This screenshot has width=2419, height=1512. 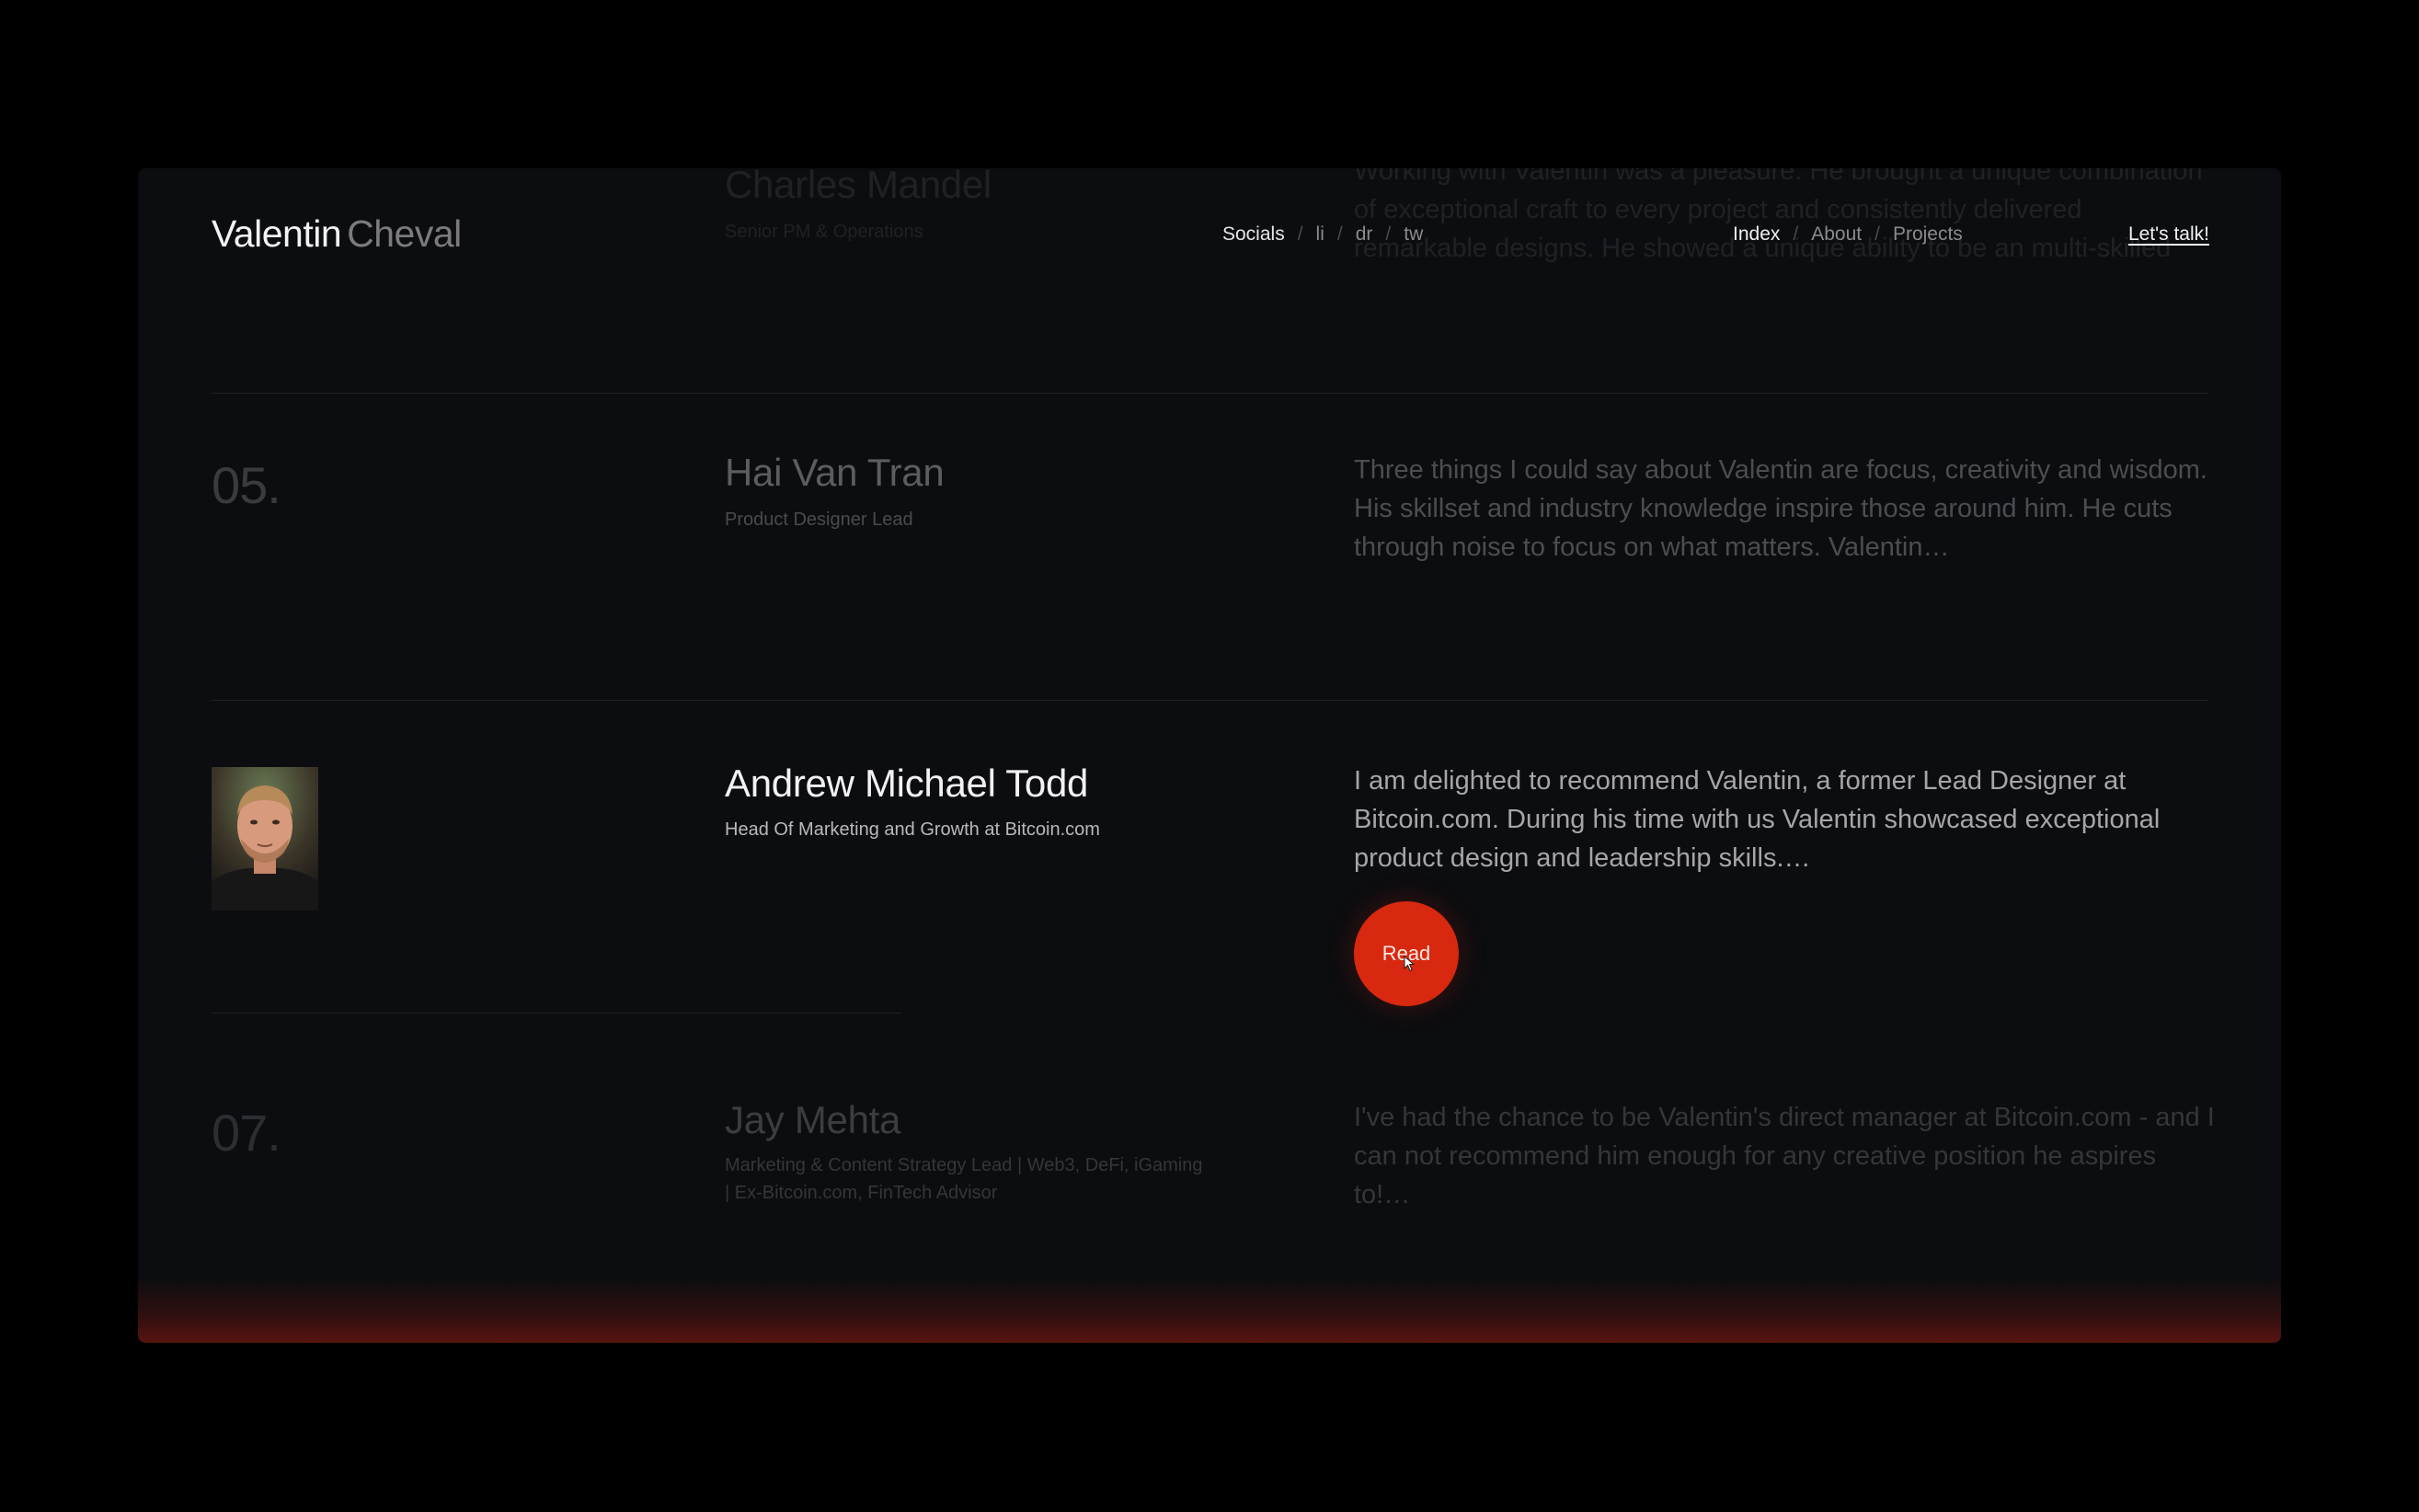 I want to click on testimonial-number: 07., so click(x=247, y=1133).